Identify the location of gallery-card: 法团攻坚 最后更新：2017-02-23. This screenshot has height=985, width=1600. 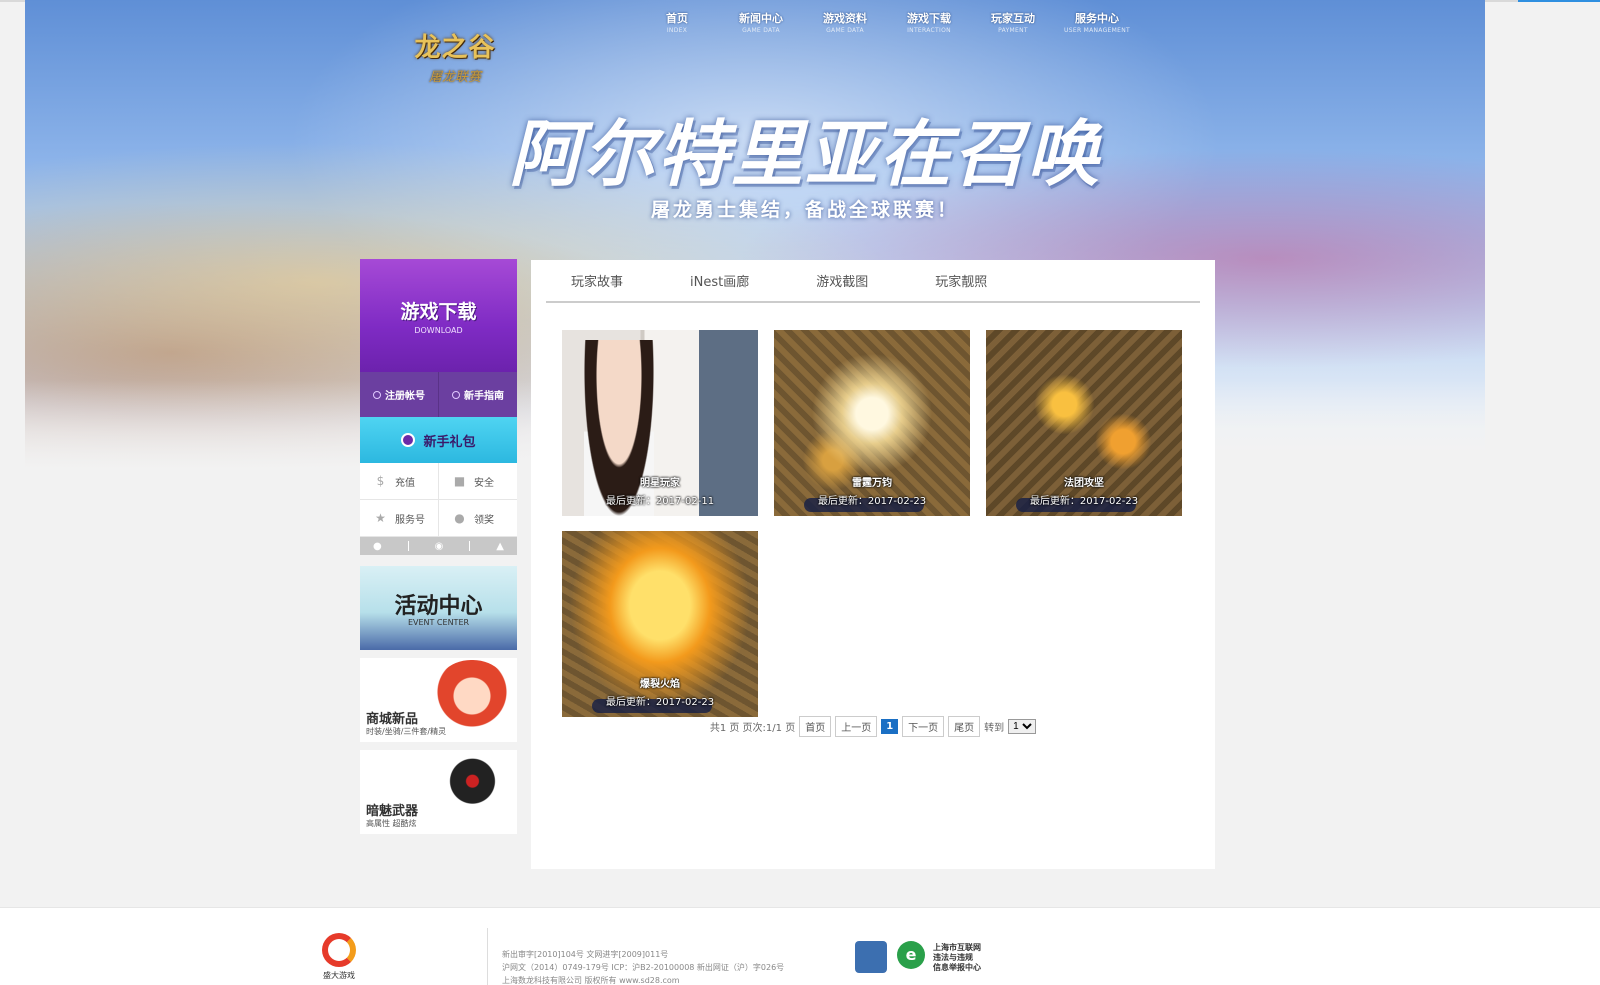
(1084, 423).